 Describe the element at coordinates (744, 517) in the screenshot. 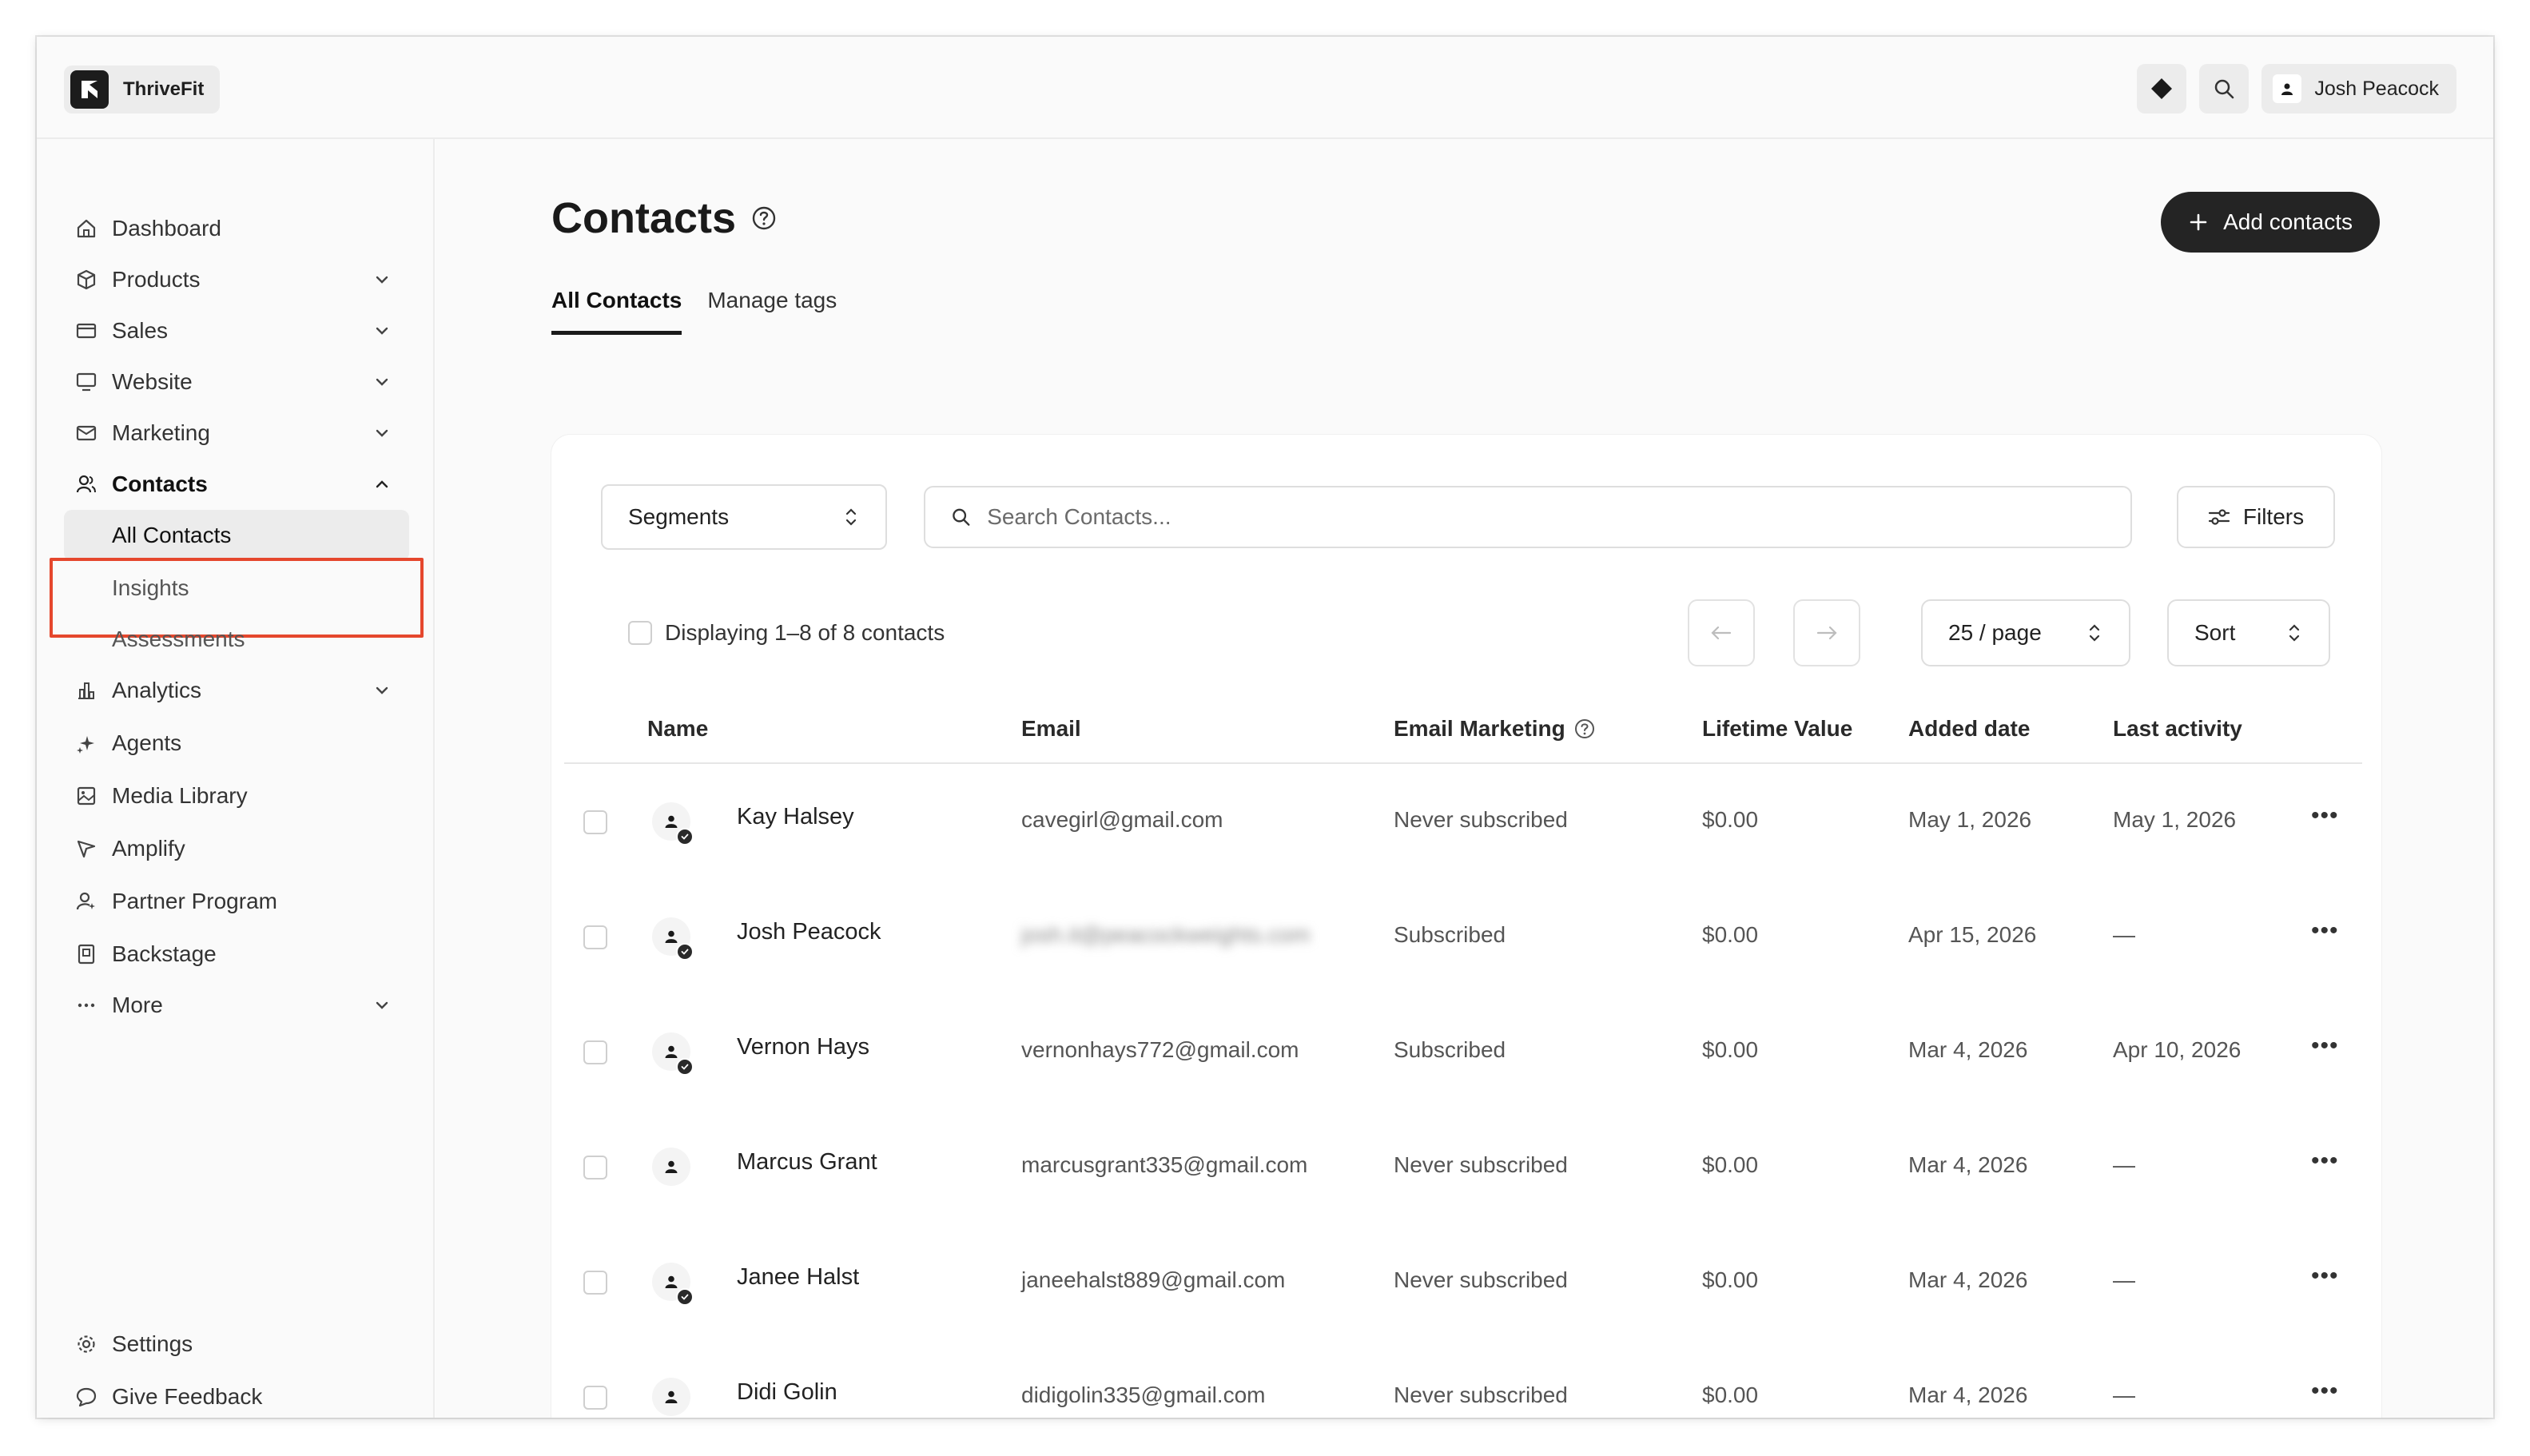

I see `segments-select: Segments` at that location.